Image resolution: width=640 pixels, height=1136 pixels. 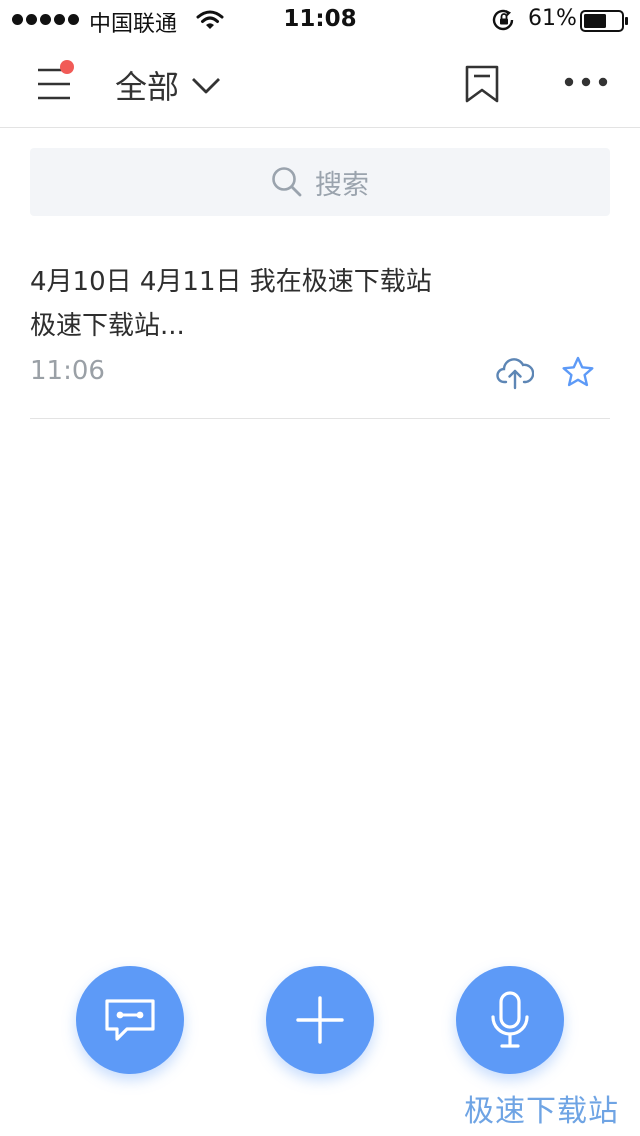 What do you see at coordinates (231, 282) in the screenshot?
I see `note-preview-line: 4月10日 4月11日 我在极速下载站` at bounding box center [231, 282].